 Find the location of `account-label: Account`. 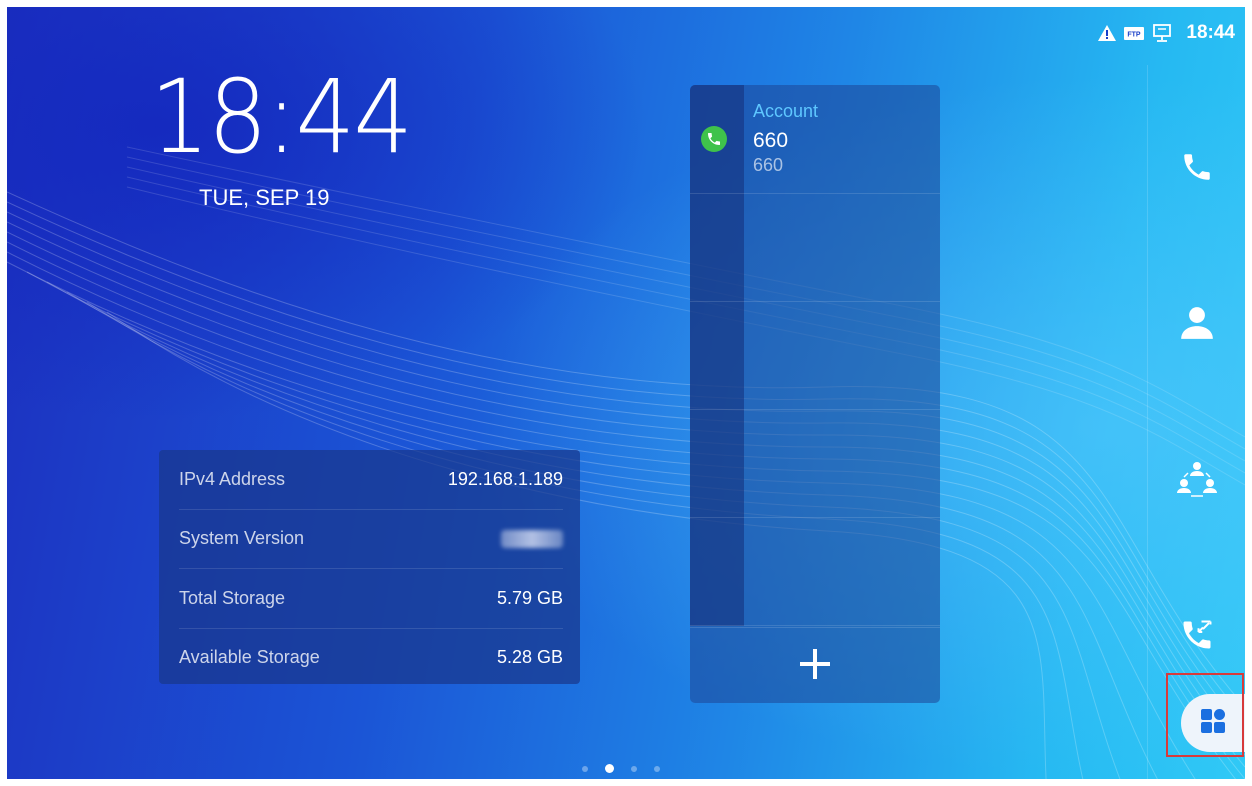

account-label: Account is located at coordinates (786, 111).